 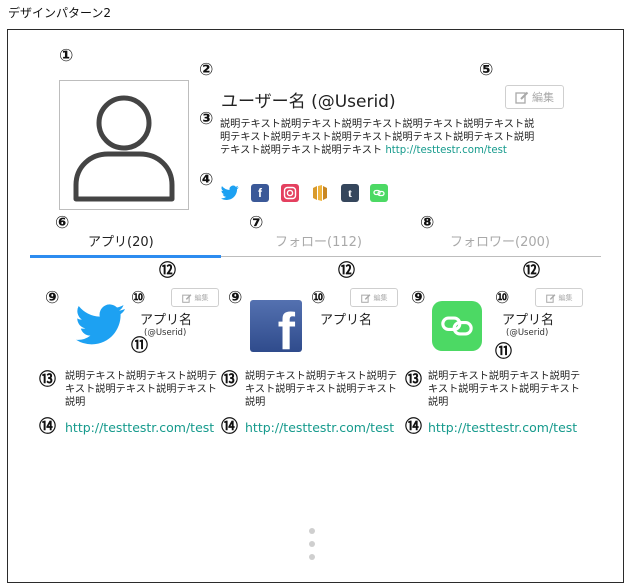 I want to click on instagram-icon, so click(x=290, y=193).